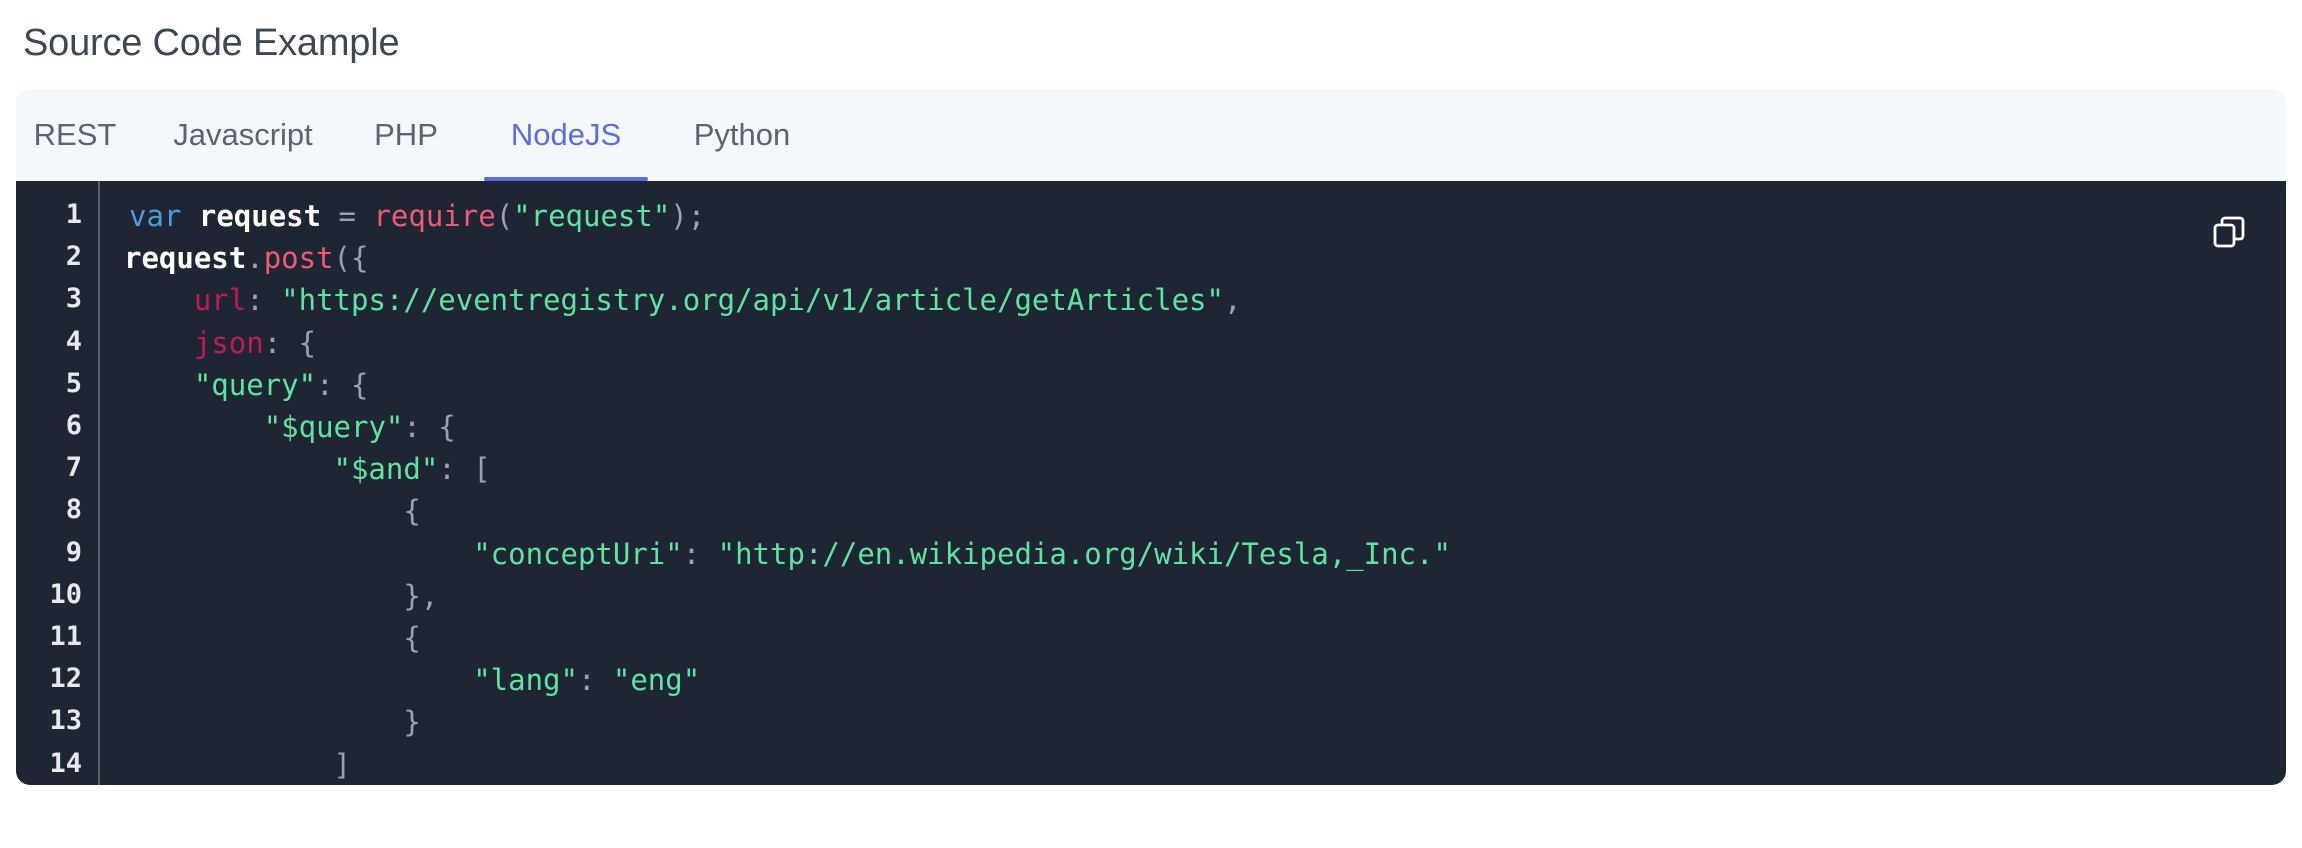 Image resolution: width=2302 pixels, height=848 pixels. Describe the element at coordinates (504, 216) in the screenshot. I see `code-token: (` at that location.